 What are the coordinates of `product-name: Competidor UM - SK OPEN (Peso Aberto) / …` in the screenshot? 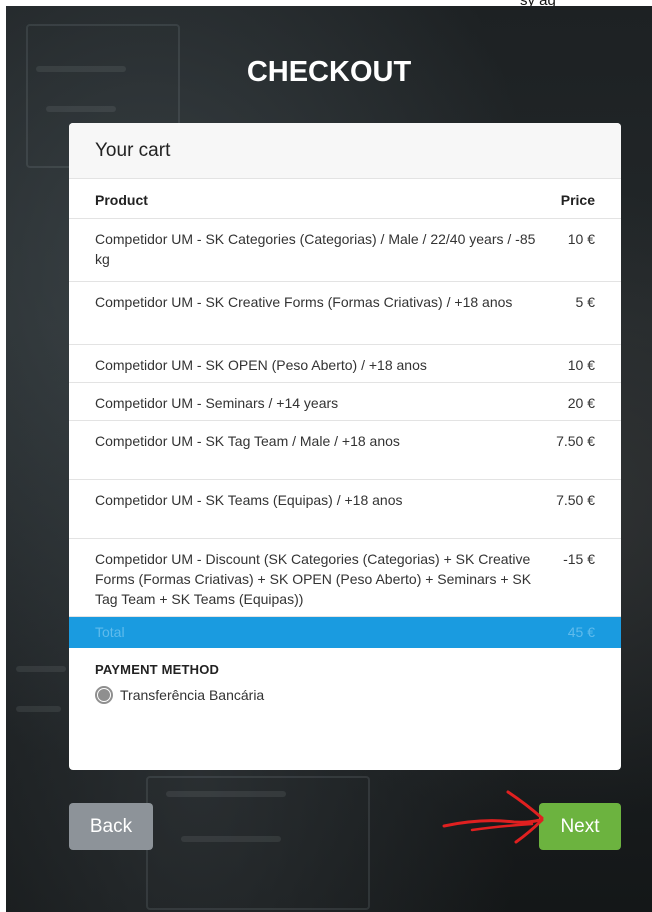 It's located at (261, 365).